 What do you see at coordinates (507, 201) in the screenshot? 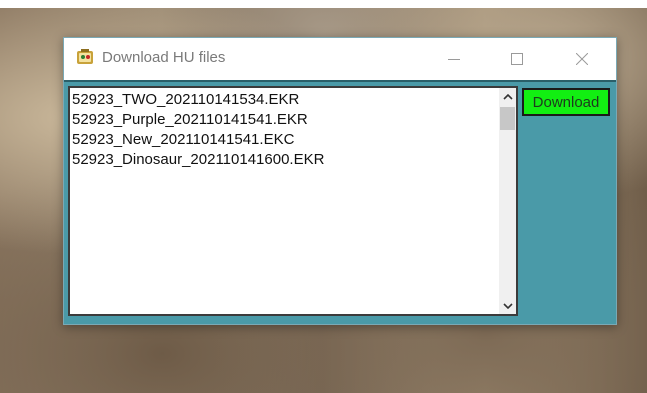
I see `vertical-scrollbar` at bounding box center [507, 201].